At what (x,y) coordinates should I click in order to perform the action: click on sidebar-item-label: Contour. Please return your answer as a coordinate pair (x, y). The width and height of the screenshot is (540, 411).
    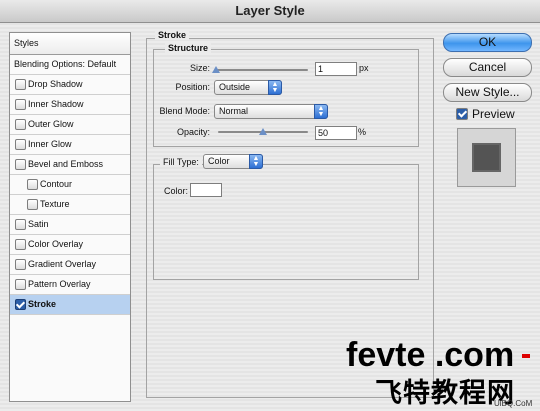
    Looking at the image, I should click on (56, 184).